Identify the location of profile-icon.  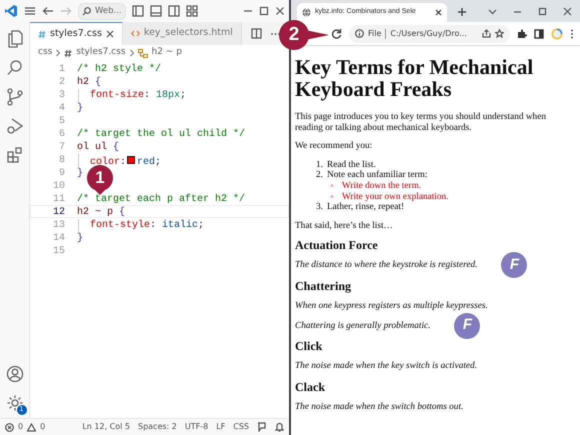
(557, 34).